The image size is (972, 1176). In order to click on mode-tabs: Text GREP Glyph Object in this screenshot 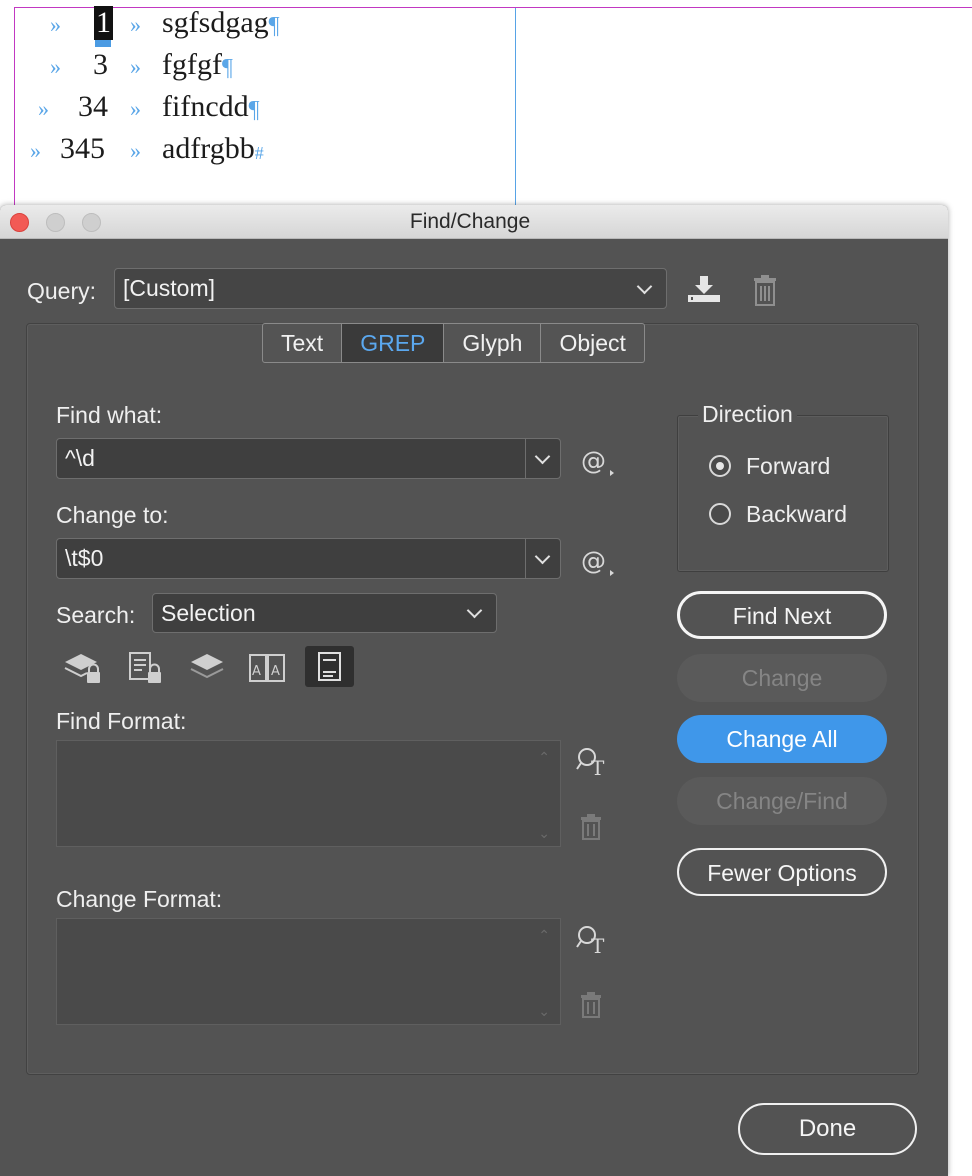, I will do `click(453, 343)`.